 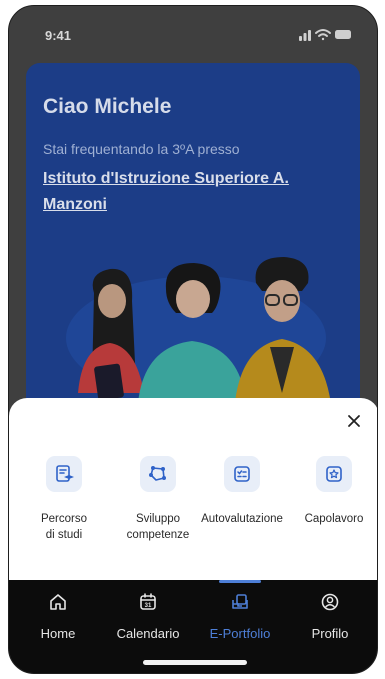 What do you see at coordinates (158, 527) in the screenshot?
I see `action-label: Sviluppo competenze` at bounding box center [158, 527].